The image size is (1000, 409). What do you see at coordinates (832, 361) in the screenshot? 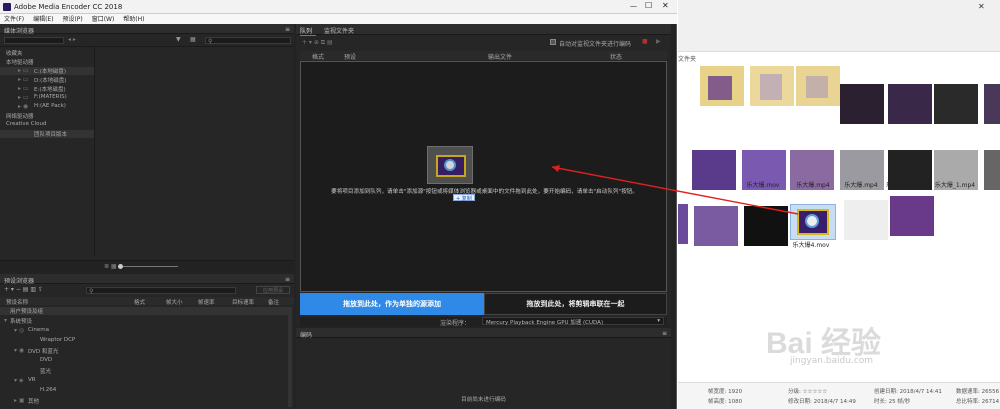
I see `watermark-url: jingyan.baidu.com` at bounding box center [832, 361].